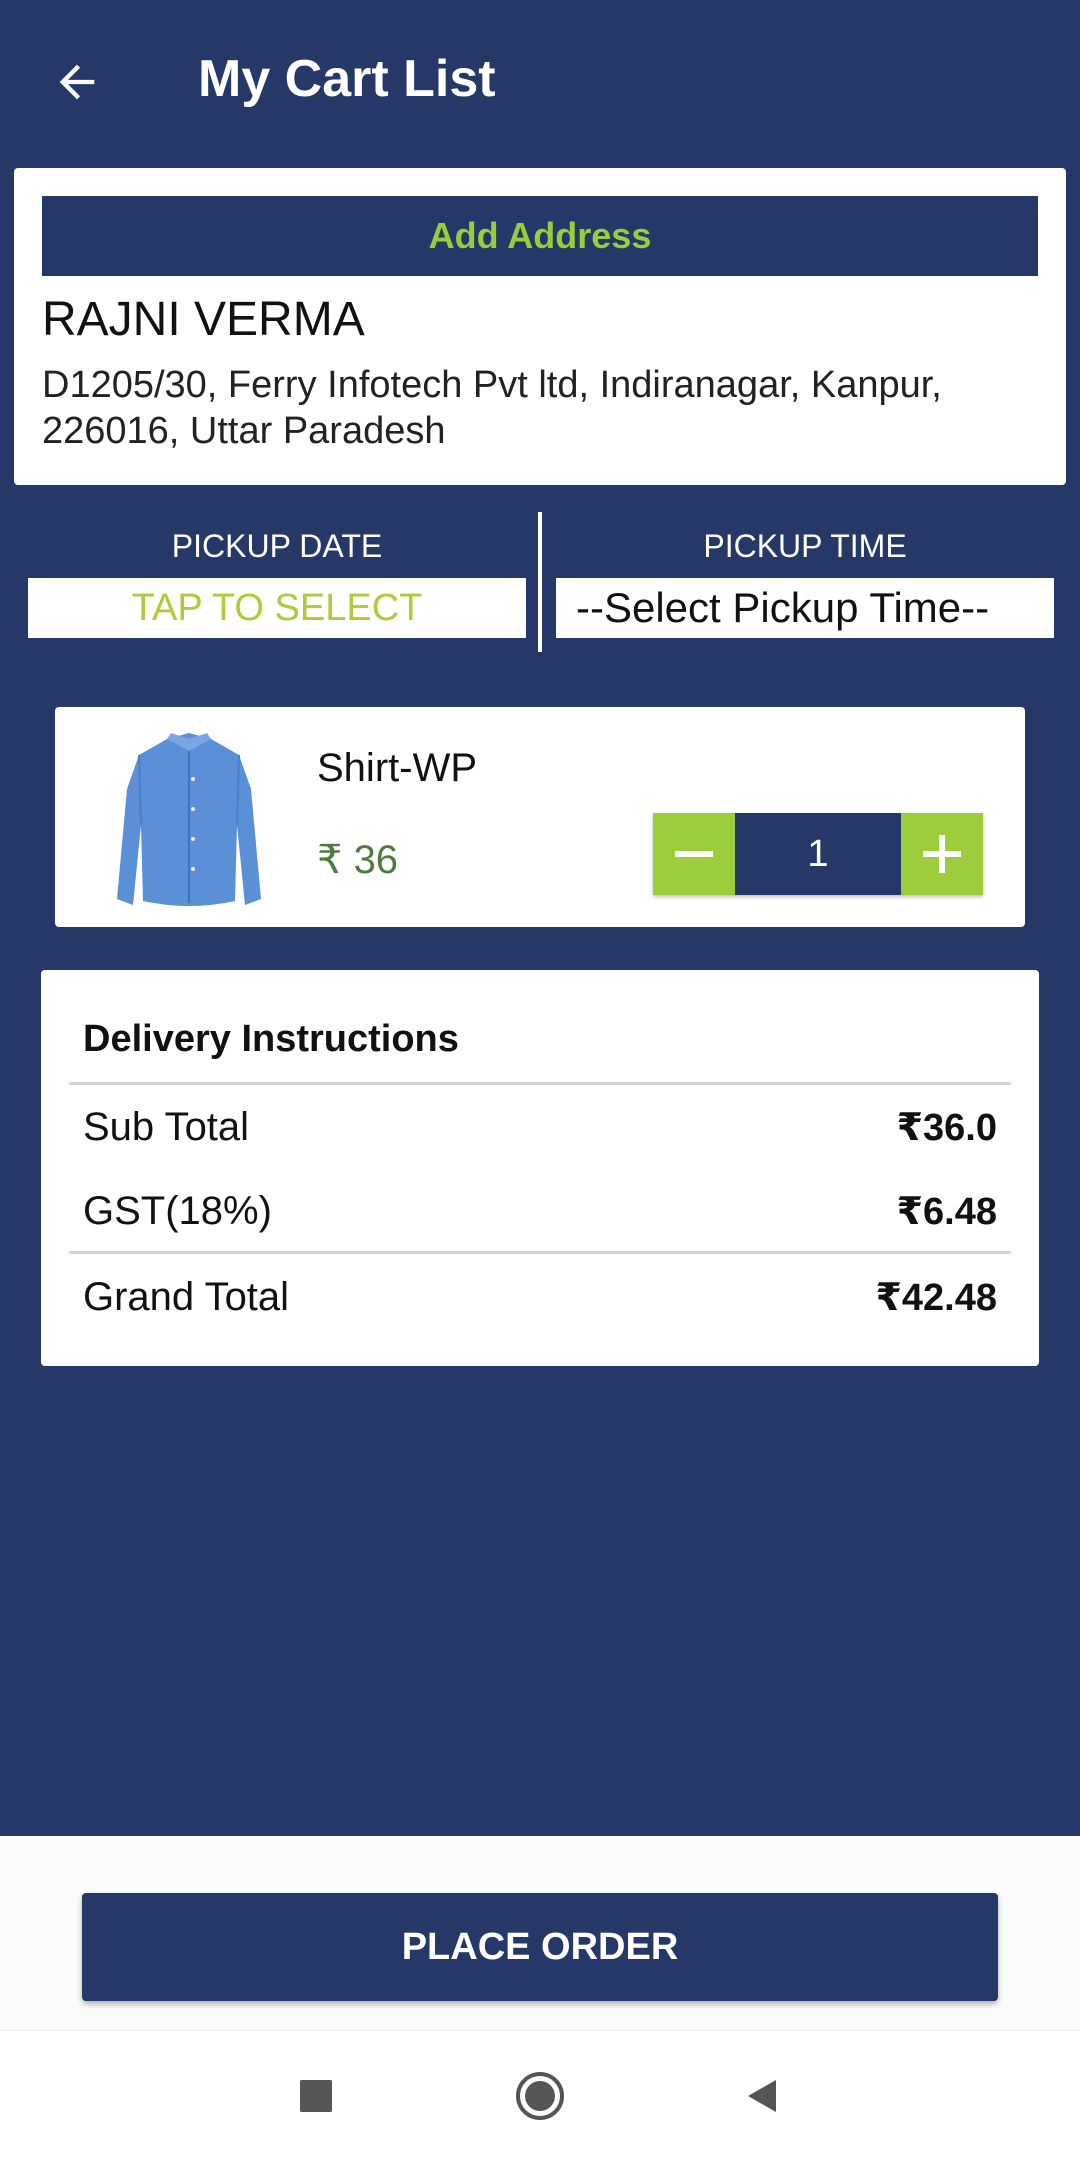 This screenshot has width=1080, height=2160. I want to click on recents-button, so click(316, 2096).